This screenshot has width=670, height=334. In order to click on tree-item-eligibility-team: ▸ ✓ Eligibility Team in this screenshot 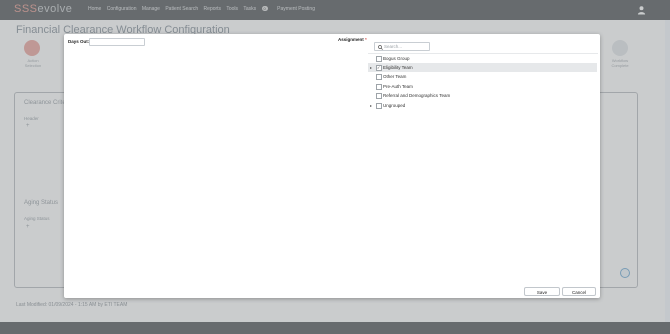, I will do `click(482, 67)`.